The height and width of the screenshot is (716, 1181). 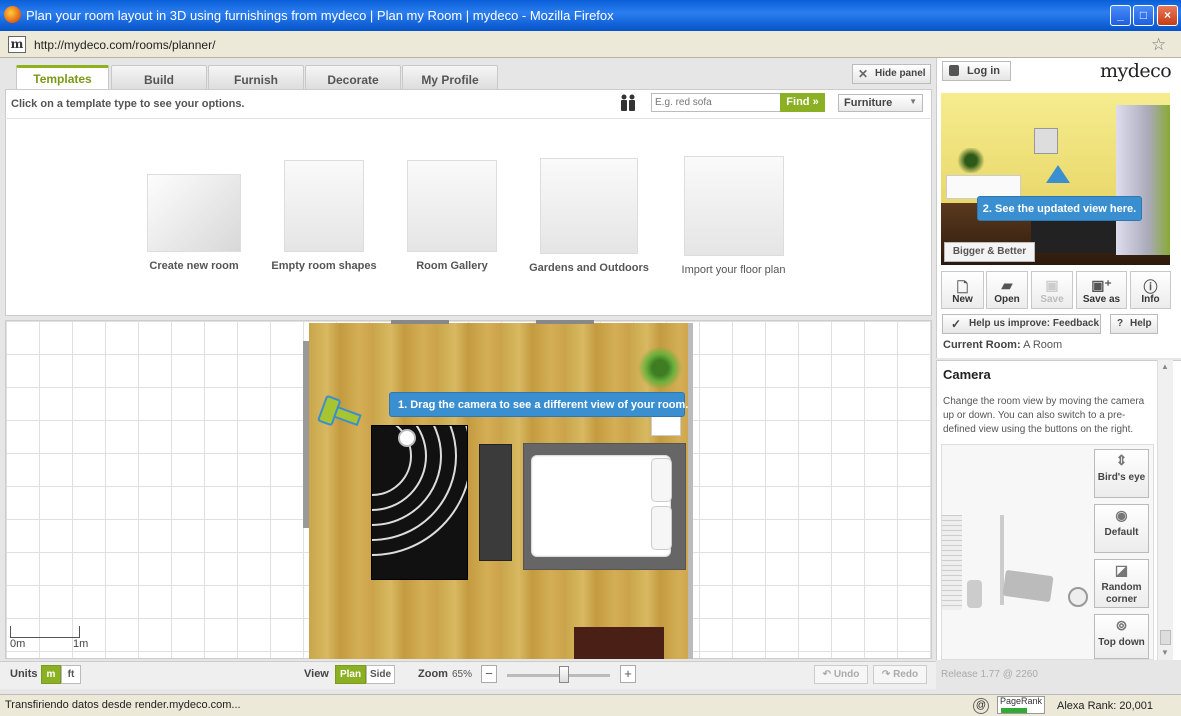 I want to click on cabinet, so click(x=495, y=502).